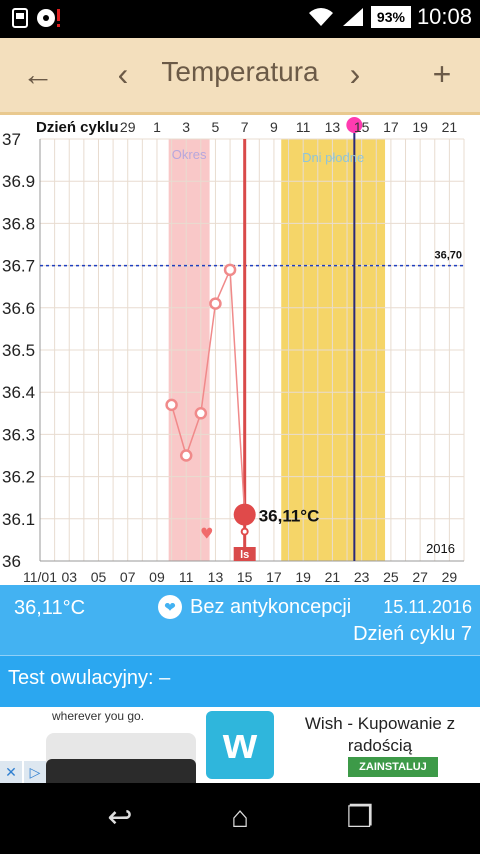  What do you see at coordinates (40, 577) in the screenshot?
I see `date-tick-label: 11/01` at bounding box center [40, 577].